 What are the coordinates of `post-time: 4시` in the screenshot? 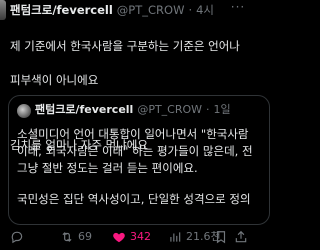 It's located at (205, 10).